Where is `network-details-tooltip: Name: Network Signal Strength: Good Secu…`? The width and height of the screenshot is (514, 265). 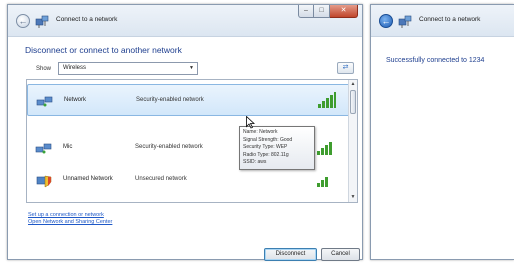 network-details-tooltip: Name: Network Signal Strength: Good Secu… is located at coordinates (277, 148).